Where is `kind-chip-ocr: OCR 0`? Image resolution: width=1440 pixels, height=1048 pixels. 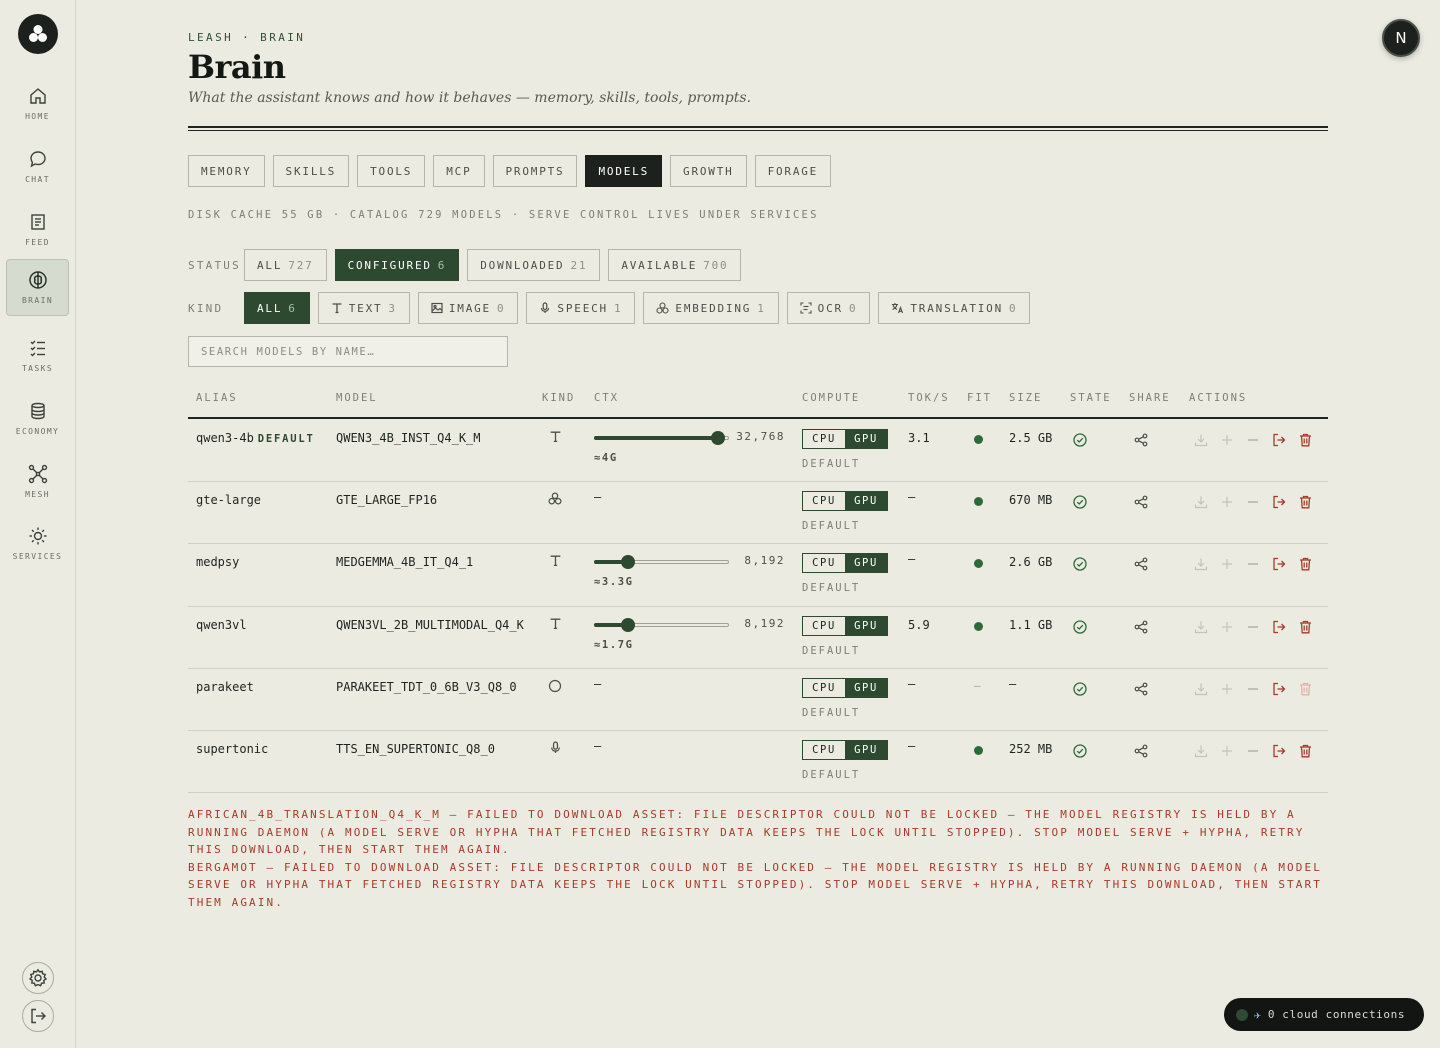
kind-chip-ocr: OCR 0 is located at coordinates (828, 308).